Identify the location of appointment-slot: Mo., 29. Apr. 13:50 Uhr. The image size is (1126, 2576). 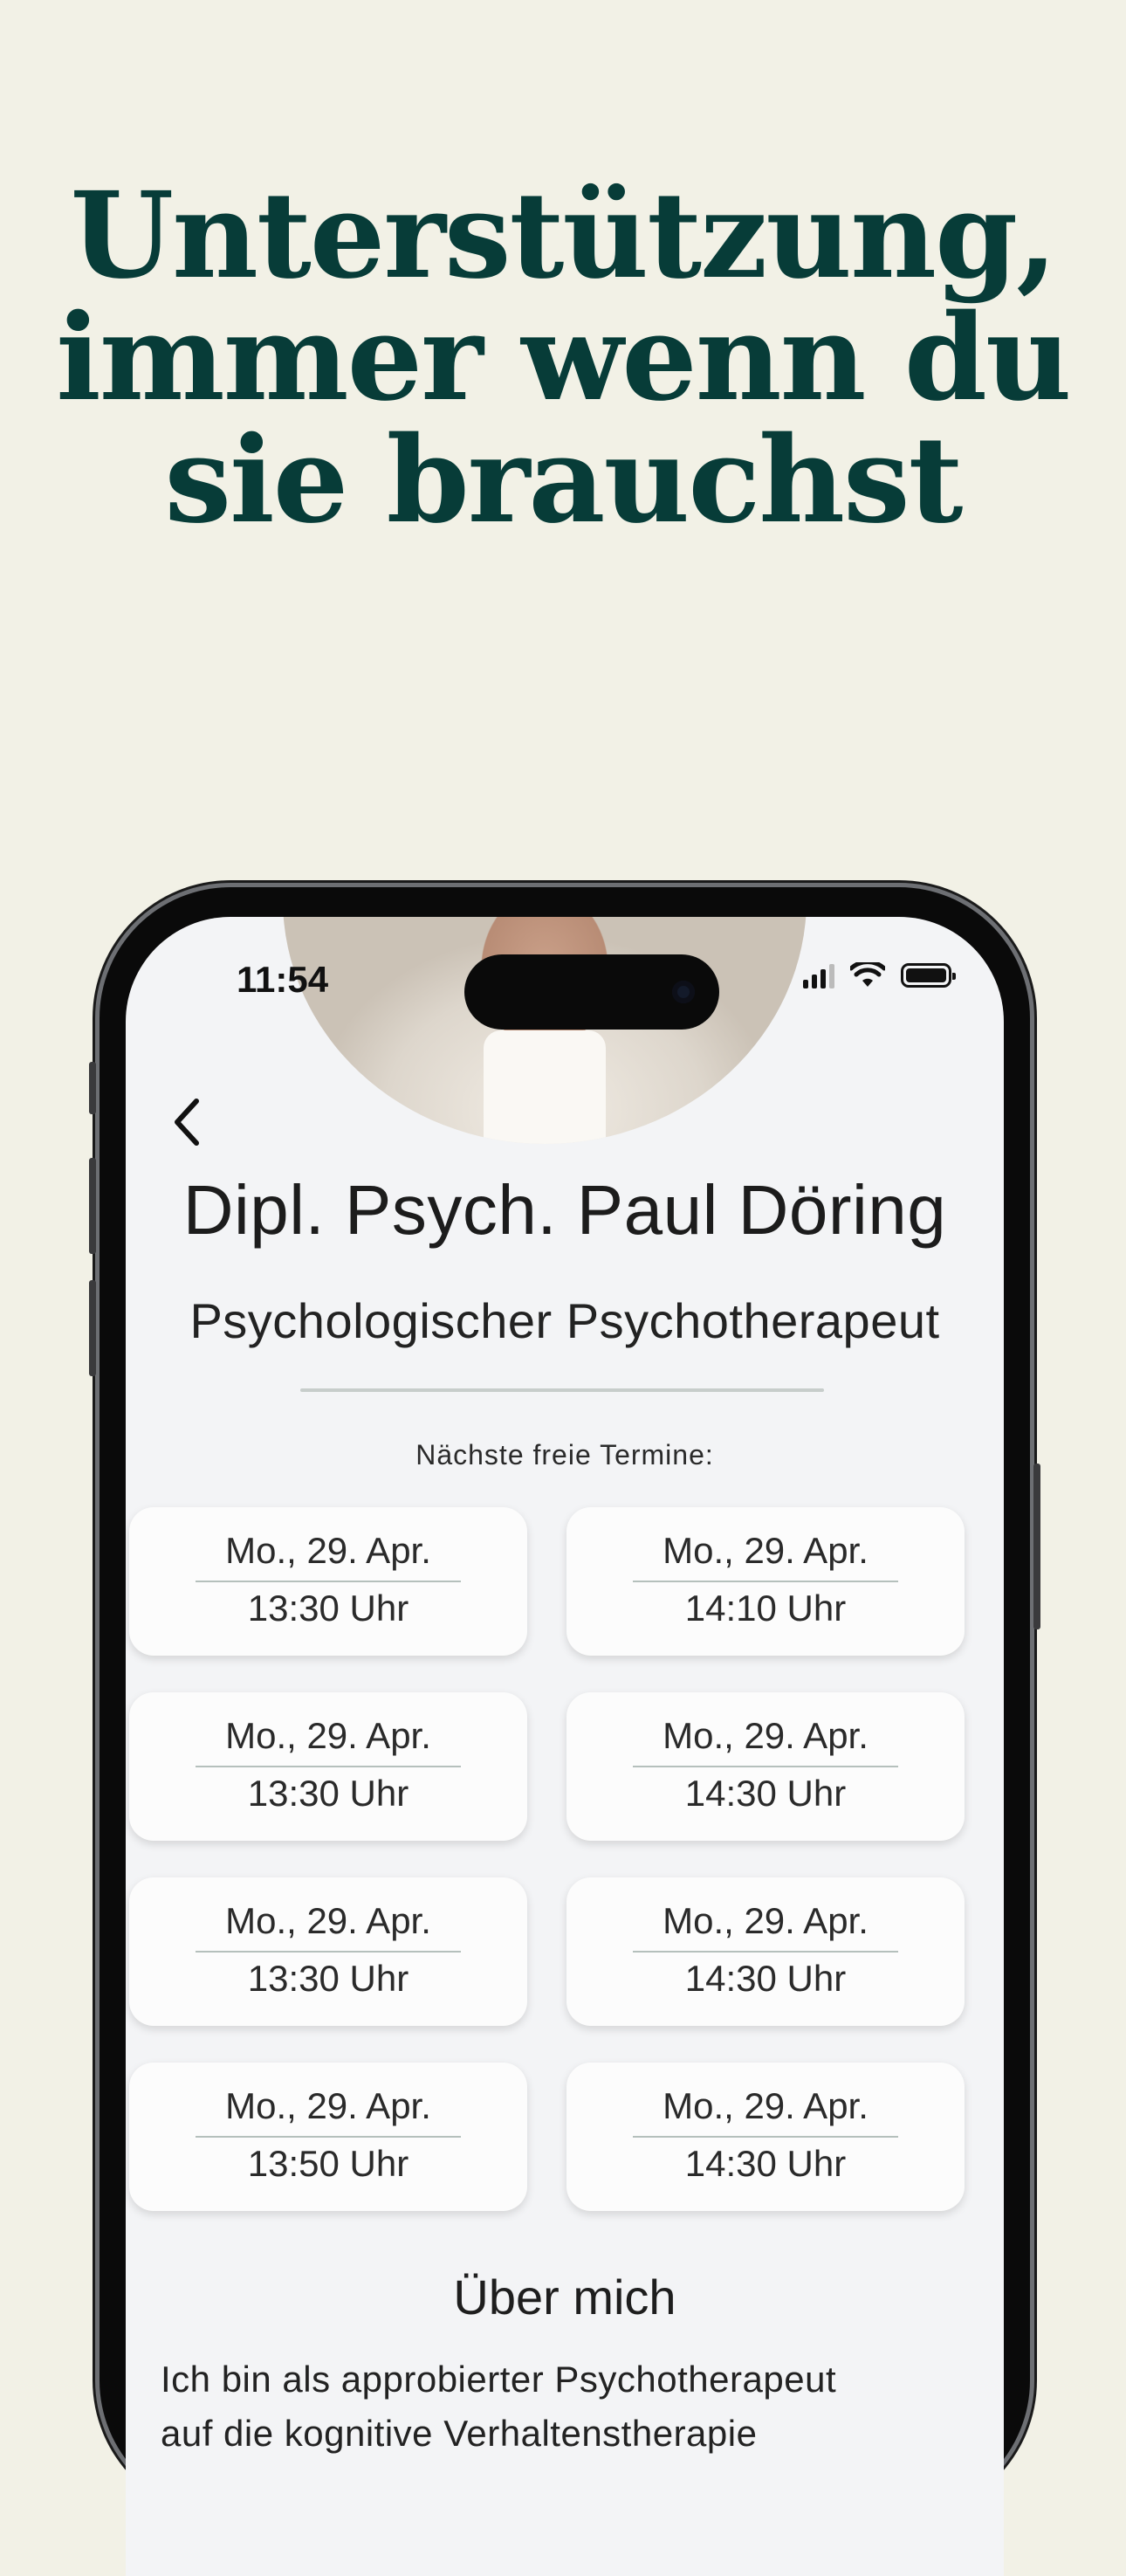
(328, 2137).